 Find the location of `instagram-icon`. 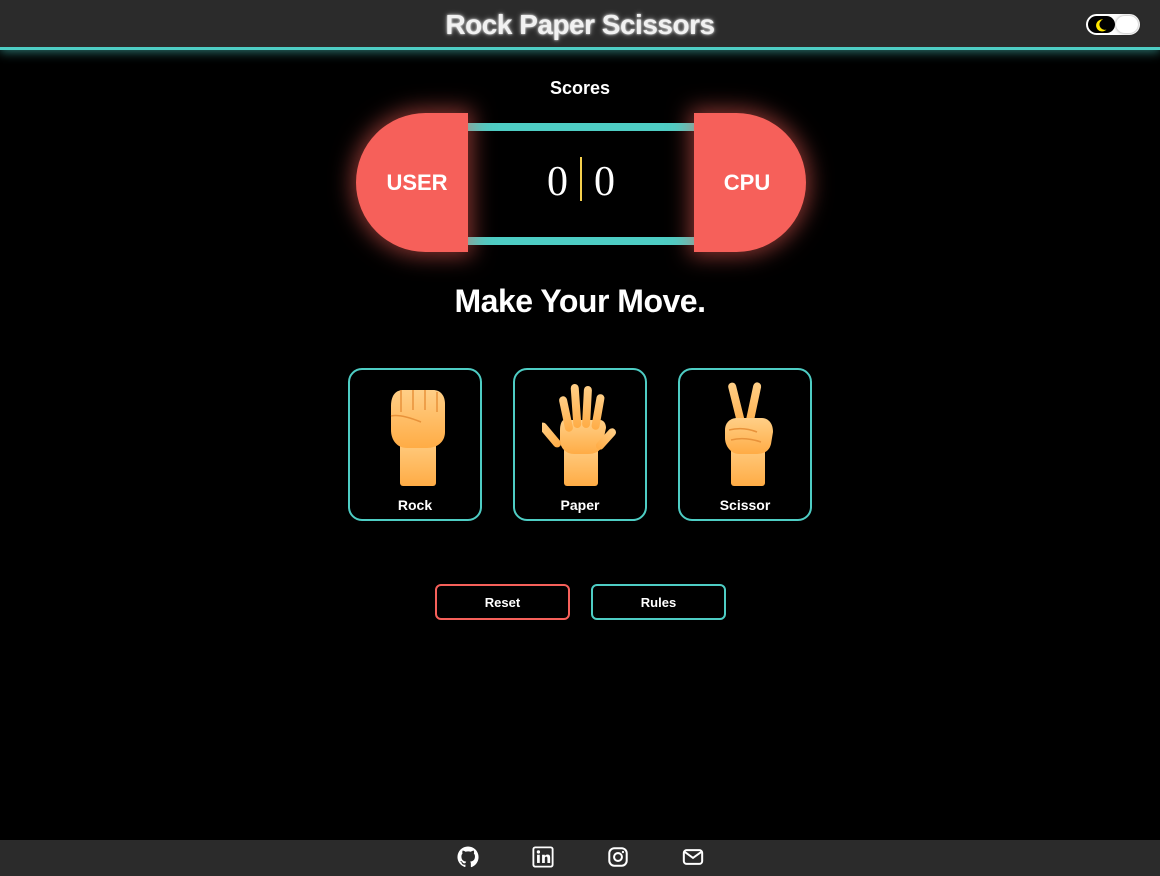

instagram-icon is located at coordinates (618, 857).